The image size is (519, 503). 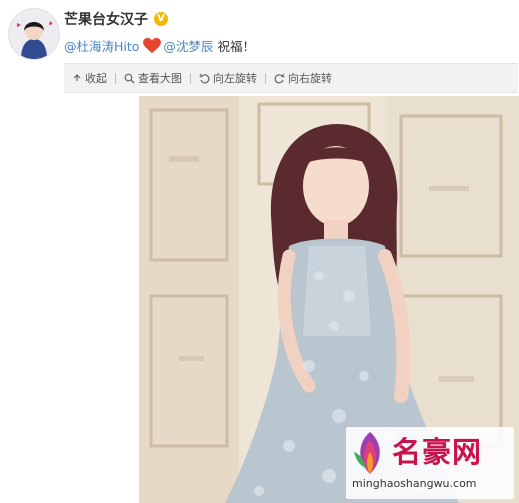 I want to click on author-line: 芒果台女汉子 V, so click(x=116, y=19).